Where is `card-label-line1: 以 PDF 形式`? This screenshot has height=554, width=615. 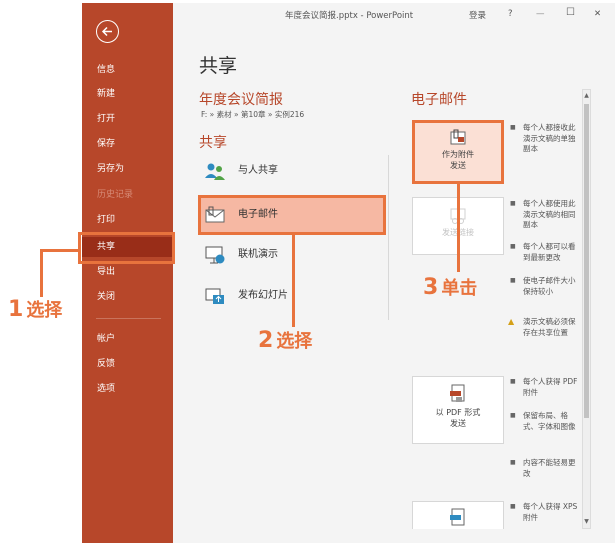 card-label-line1: 以 PDF 形式 is located at coordinates (458, 412).